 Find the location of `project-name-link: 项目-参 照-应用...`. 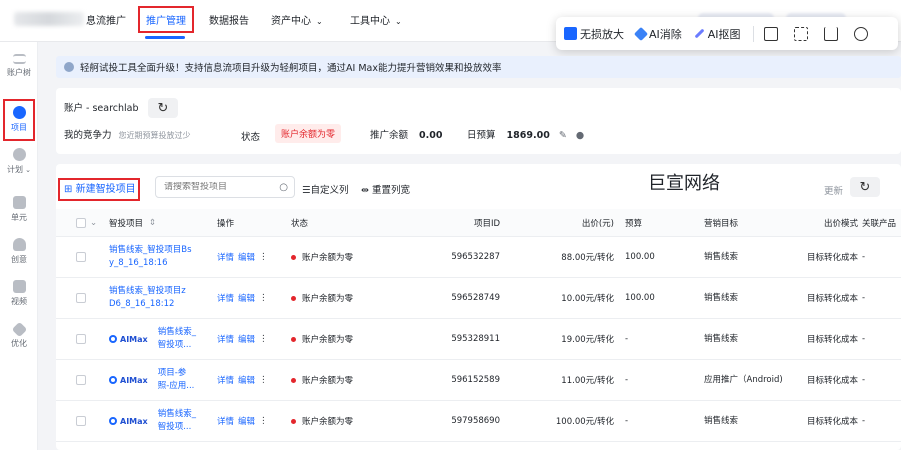

project-name-link: 项目-参 照-应用... is located at coordinates (176, 380).